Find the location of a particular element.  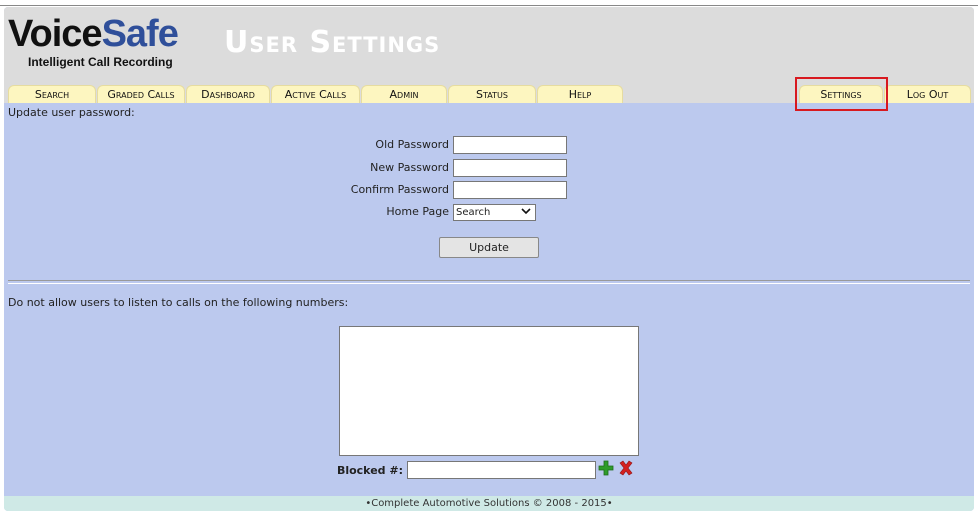

logo-wordmark: VoiceSafe is located at coordinates (93, 34).